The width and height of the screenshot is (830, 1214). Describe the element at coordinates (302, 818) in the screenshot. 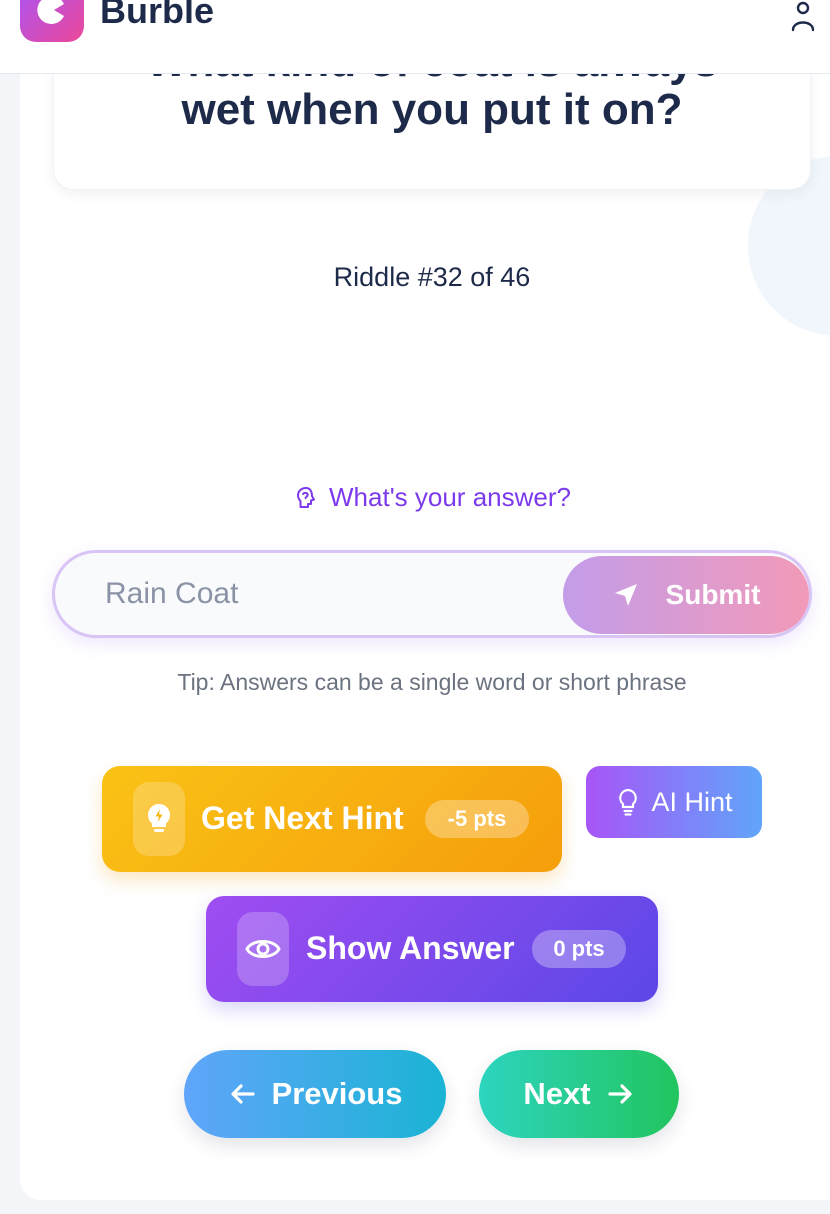

I see `get-next-hint-label: Get Next Hint` at that location.